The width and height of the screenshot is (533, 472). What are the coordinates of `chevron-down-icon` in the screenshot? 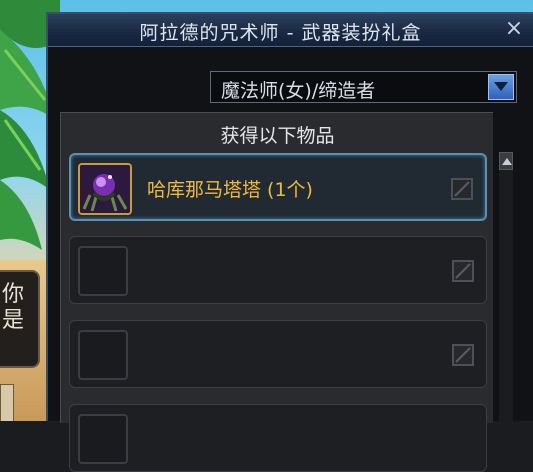 It's located at (501, 87).